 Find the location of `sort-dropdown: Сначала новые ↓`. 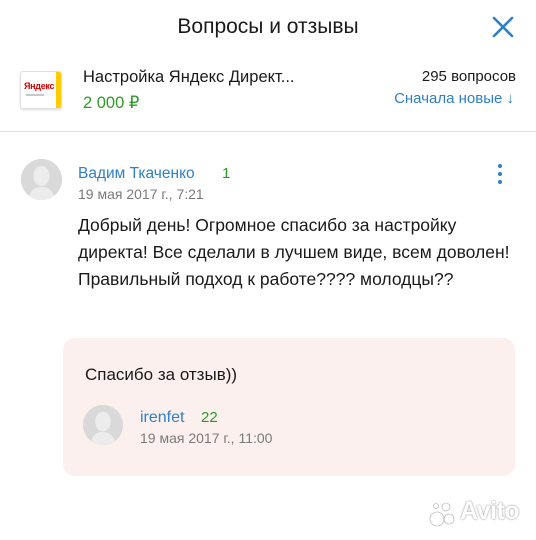

sort-dropdown: Сначала новые ↓ is located at coordinates (454, 98).